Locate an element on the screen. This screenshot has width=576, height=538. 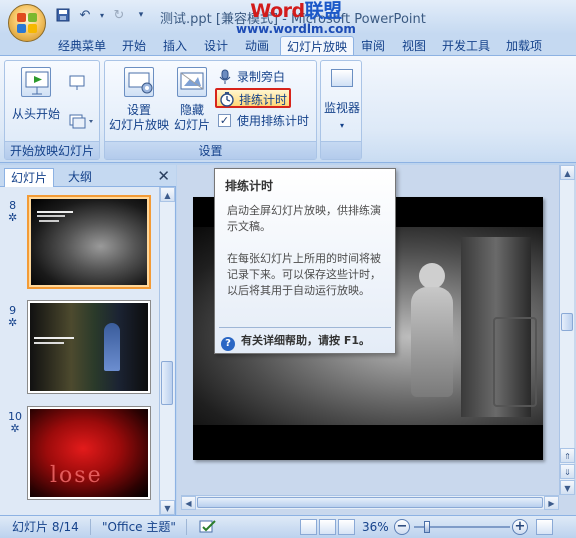
spell-check-icon is located at coordinates (208, 527).